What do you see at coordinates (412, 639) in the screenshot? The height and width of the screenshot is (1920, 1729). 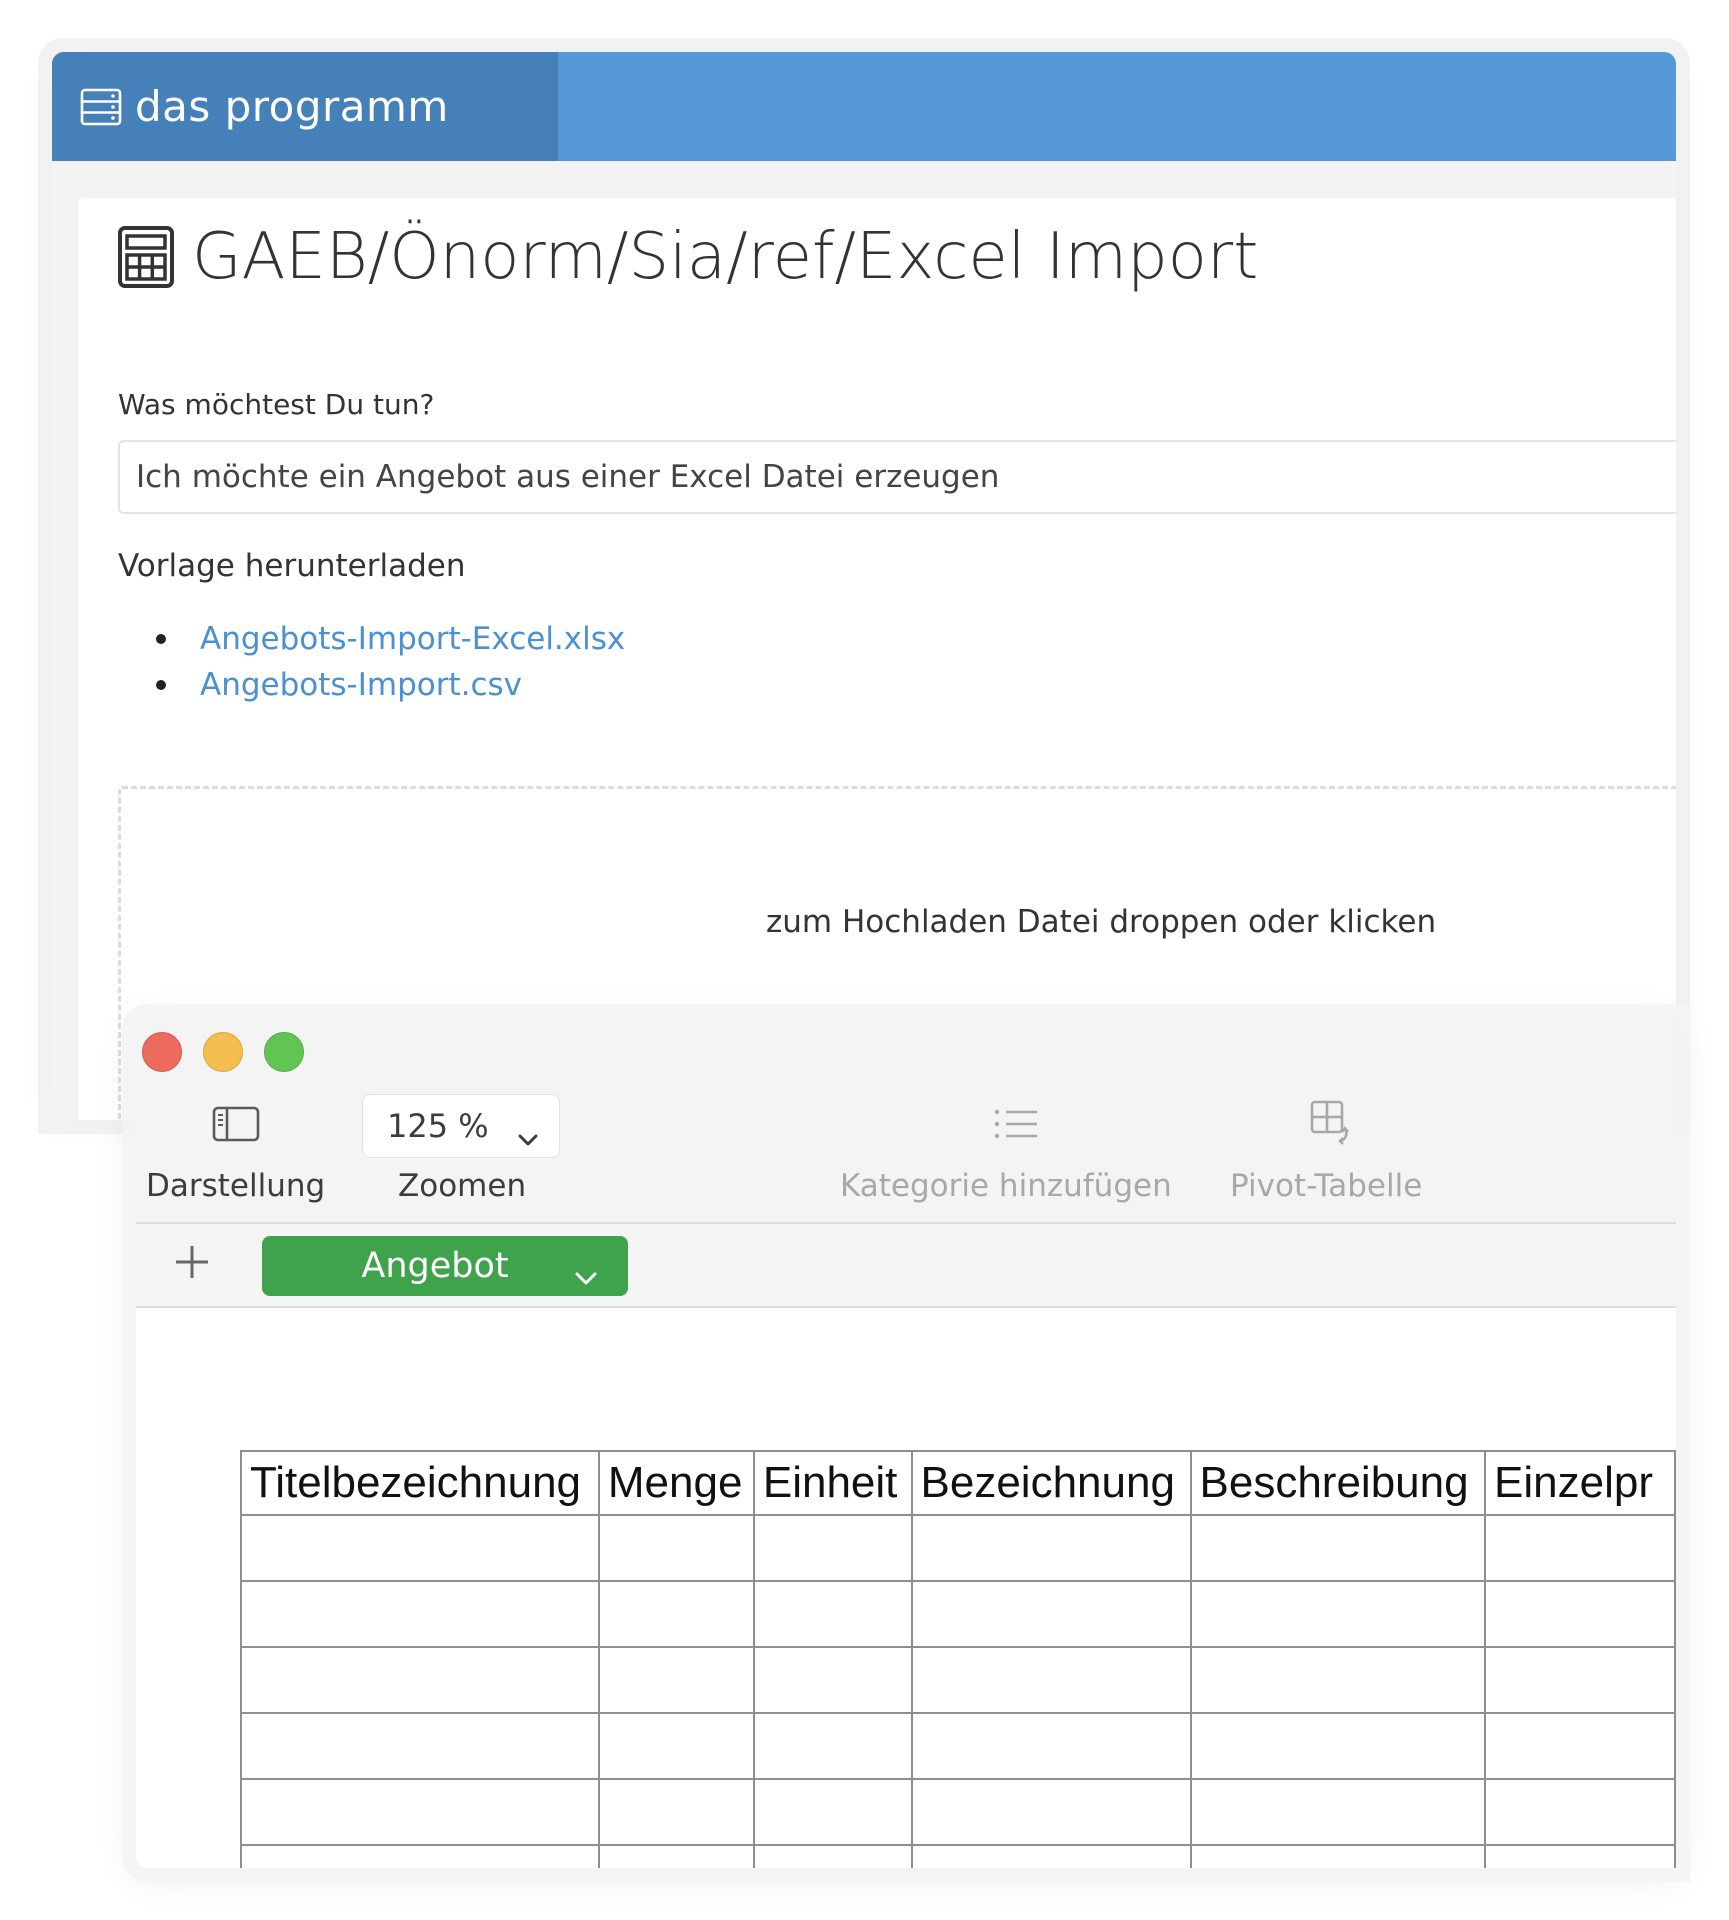 I see `template-link-xlsx: Angebots-Import-Excel.xlsx` at bounding box center [412, 639].